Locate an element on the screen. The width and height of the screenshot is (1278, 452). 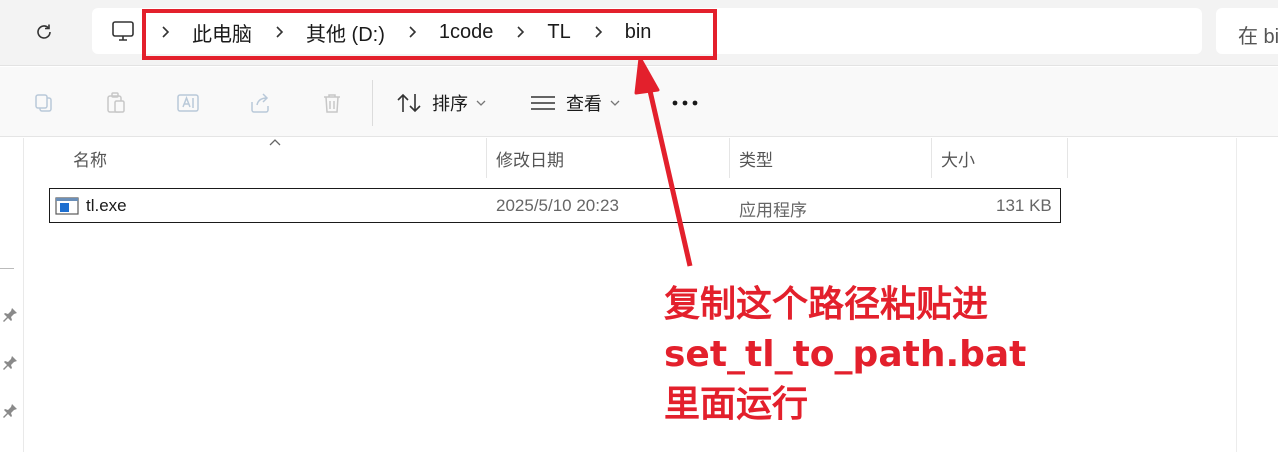
annotation-line: 里面运行 is located at coordinates (736, 404).